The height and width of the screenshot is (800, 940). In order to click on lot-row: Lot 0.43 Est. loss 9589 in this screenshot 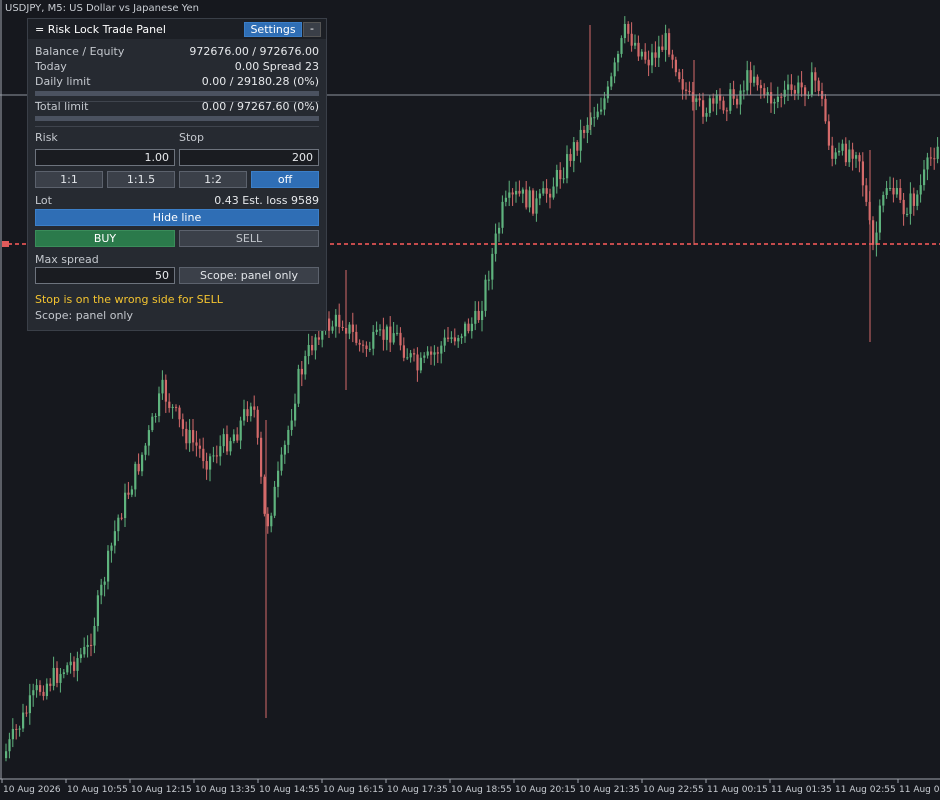, I will do `click(177, 201)`.